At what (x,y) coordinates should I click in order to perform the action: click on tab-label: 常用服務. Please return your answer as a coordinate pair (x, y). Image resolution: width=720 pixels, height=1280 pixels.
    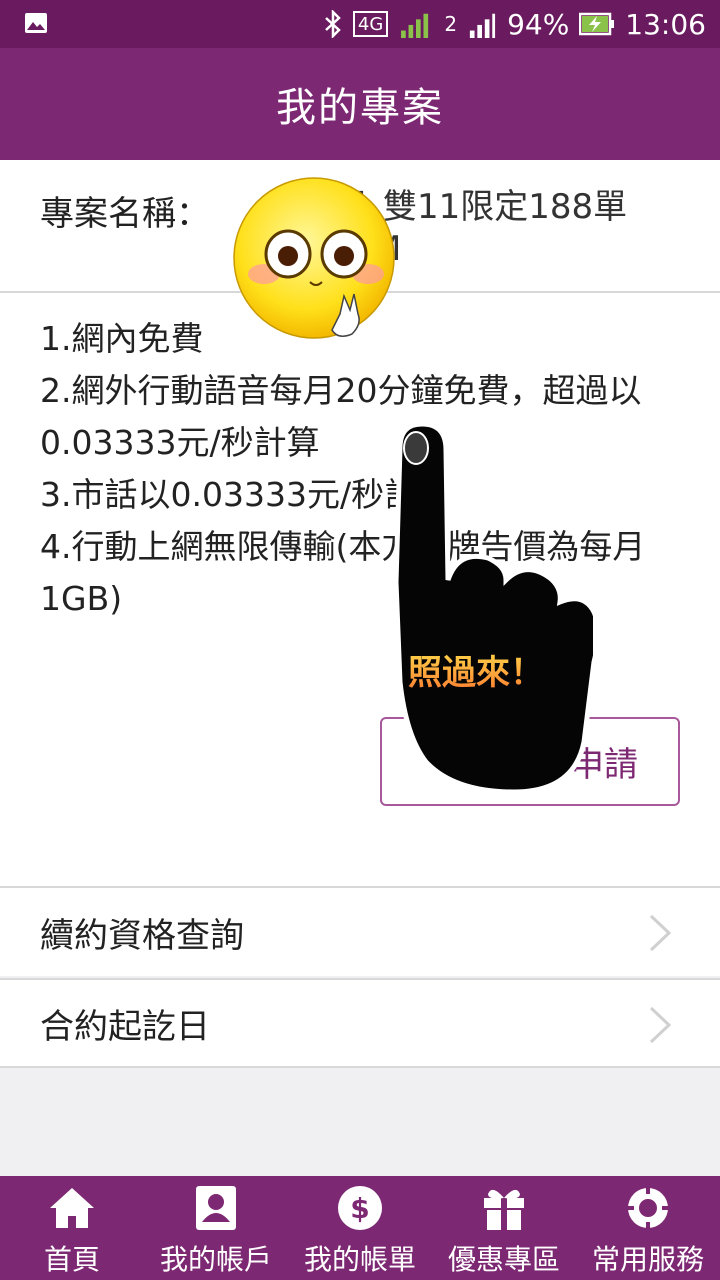
    Looking at the image, I should click on (647, 1259).